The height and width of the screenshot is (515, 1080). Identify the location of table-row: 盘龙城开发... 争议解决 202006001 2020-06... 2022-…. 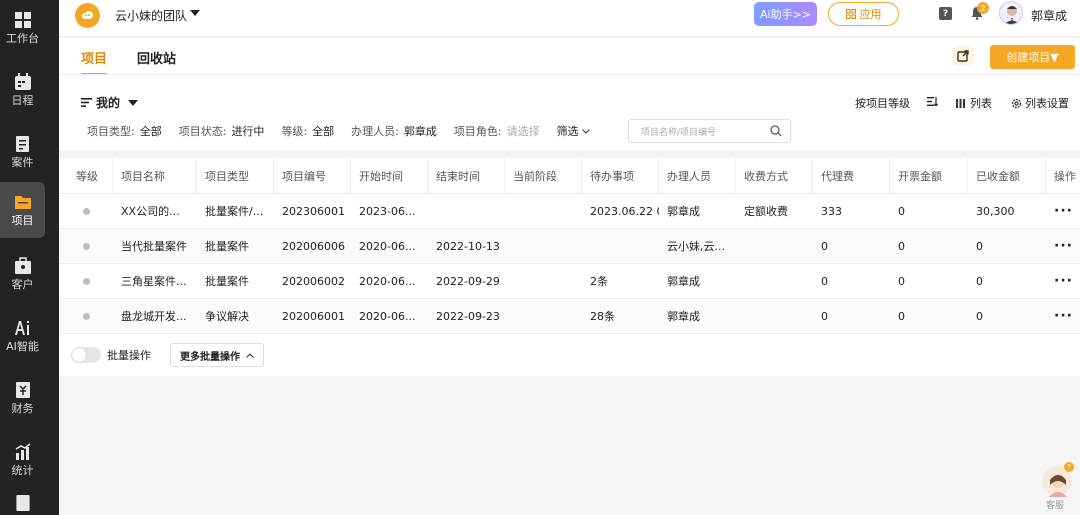
(569, 316).